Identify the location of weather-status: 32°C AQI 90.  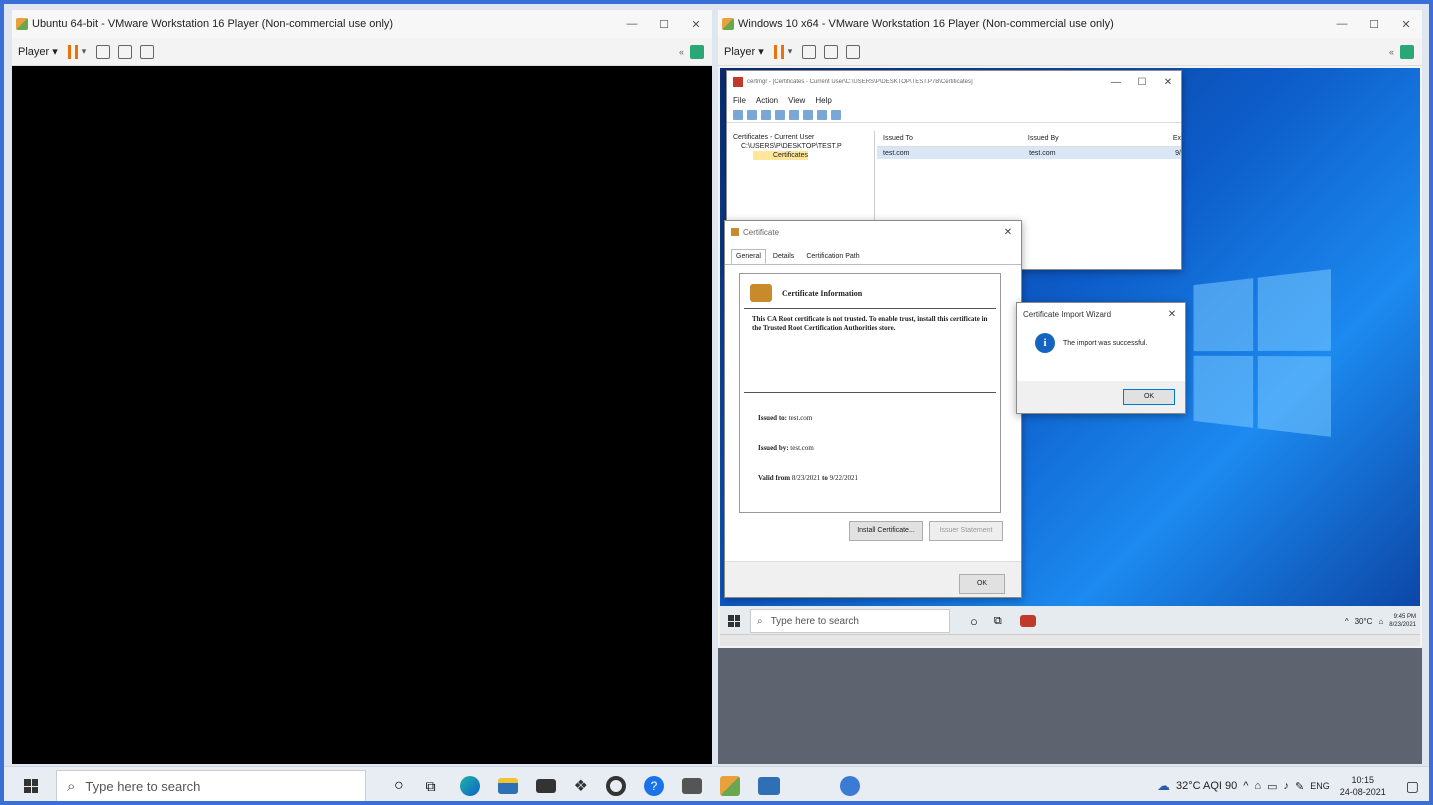
(1206, 786).